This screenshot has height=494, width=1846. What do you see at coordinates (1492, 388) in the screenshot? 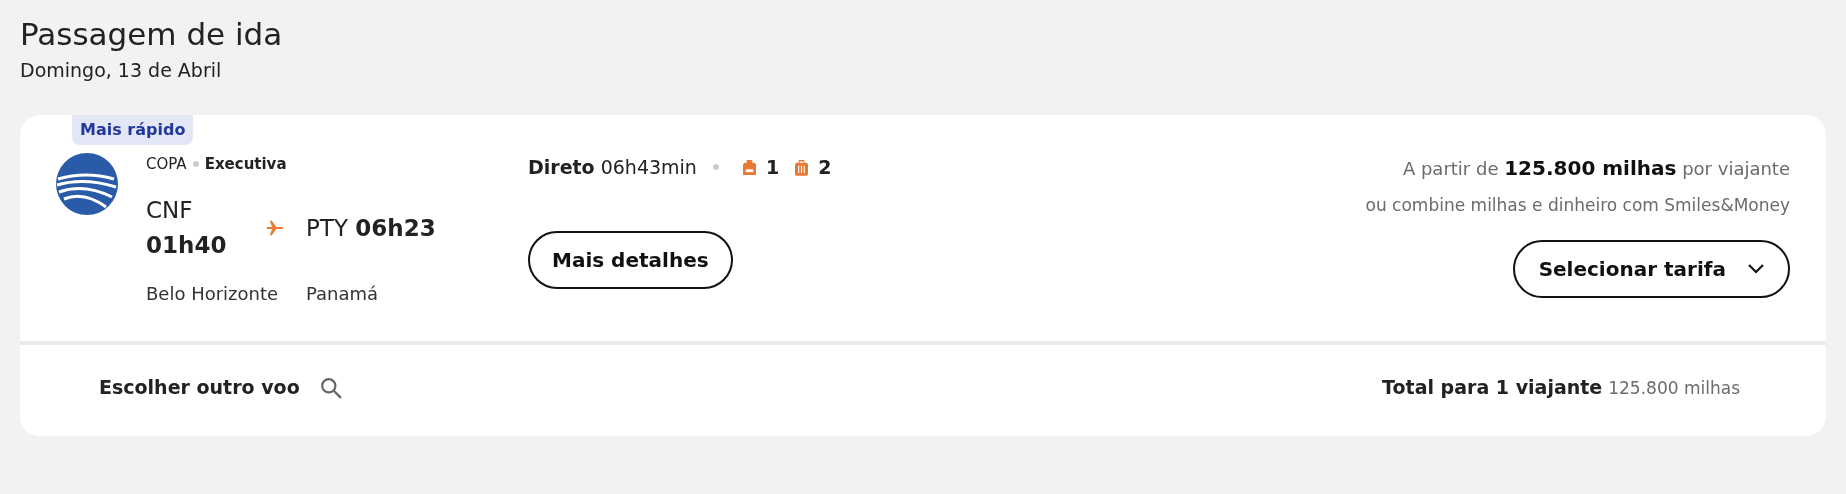
I see `total-label: Total para 1 viajante` at bounding box center [1492, 388].